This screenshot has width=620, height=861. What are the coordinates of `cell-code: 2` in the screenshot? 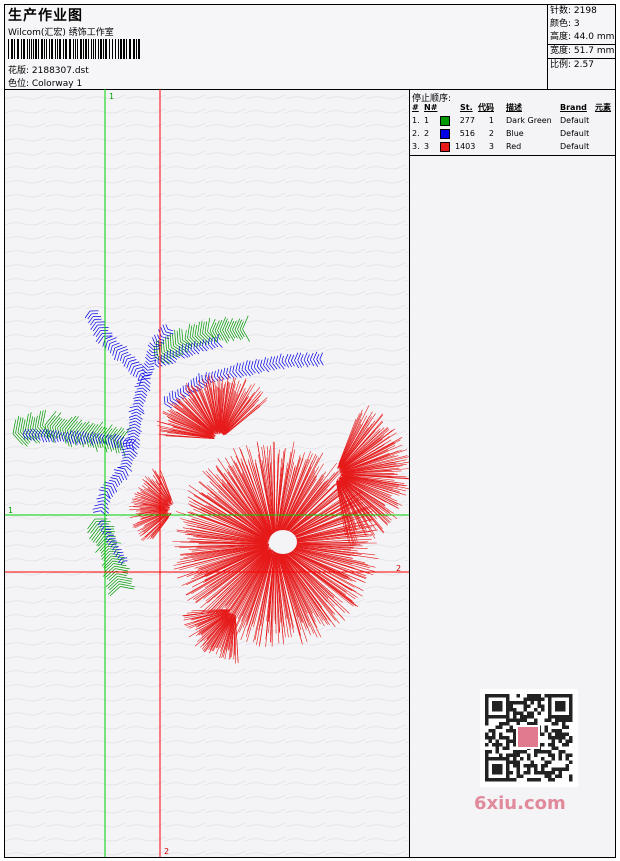 It's located at (491, 133).